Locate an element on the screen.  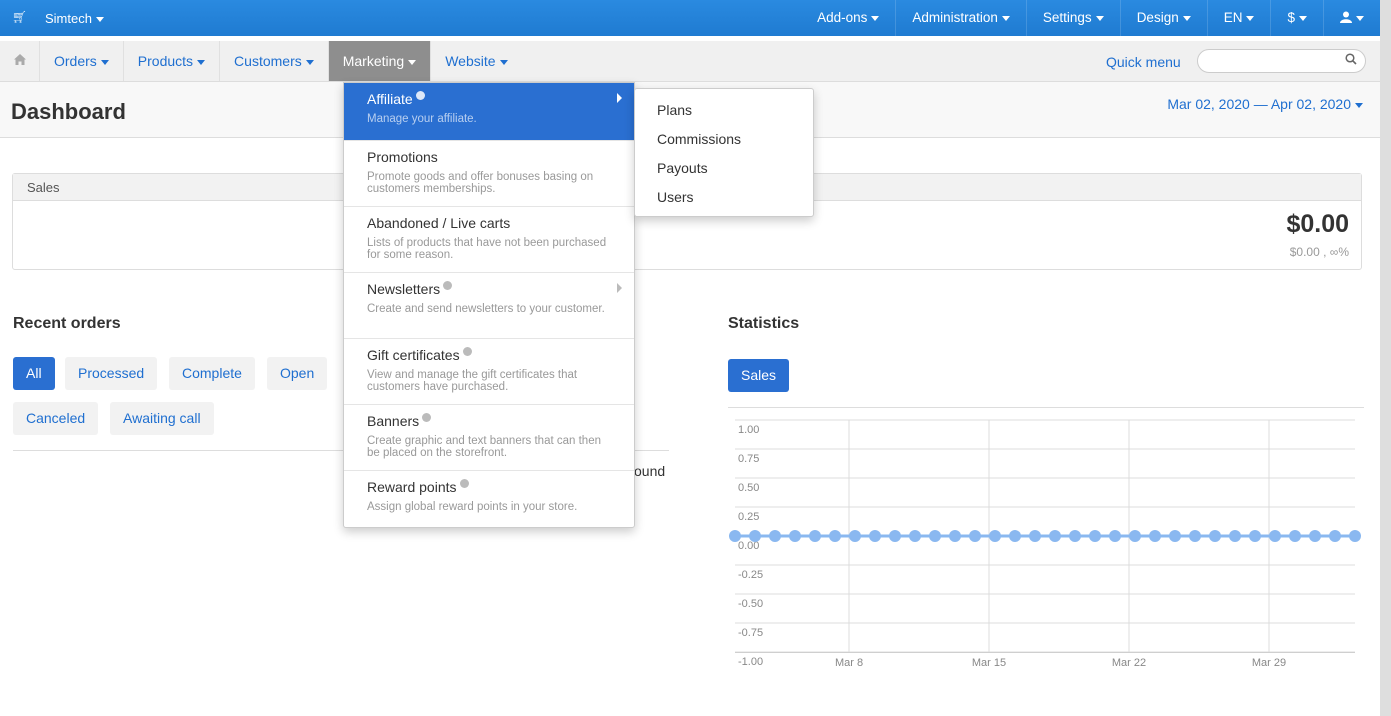
nav-label: Website is located at coordinates (470, 61).